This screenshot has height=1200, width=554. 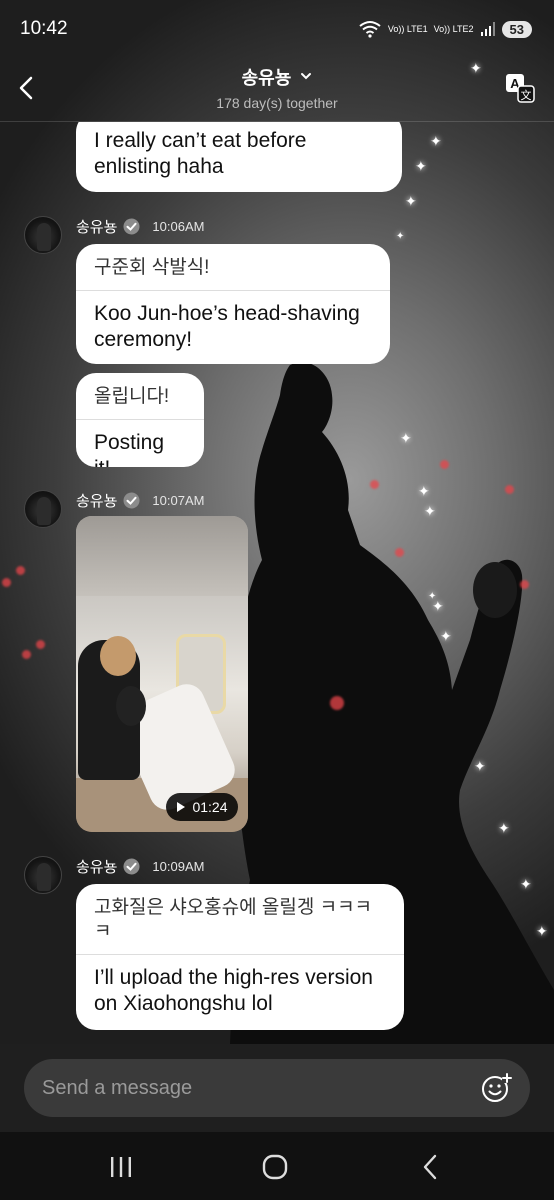 I want to click on signal-icon, so click(x=487, y=29).